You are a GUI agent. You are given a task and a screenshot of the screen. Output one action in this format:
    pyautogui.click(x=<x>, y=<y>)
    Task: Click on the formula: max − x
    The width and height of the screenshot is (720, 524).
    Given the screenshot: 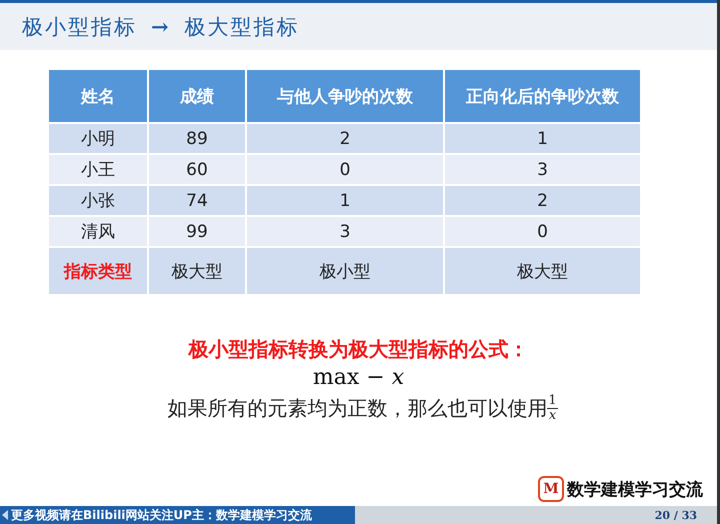 What is the action you would take?
    pyautogui.click(x=358, y=377)
    